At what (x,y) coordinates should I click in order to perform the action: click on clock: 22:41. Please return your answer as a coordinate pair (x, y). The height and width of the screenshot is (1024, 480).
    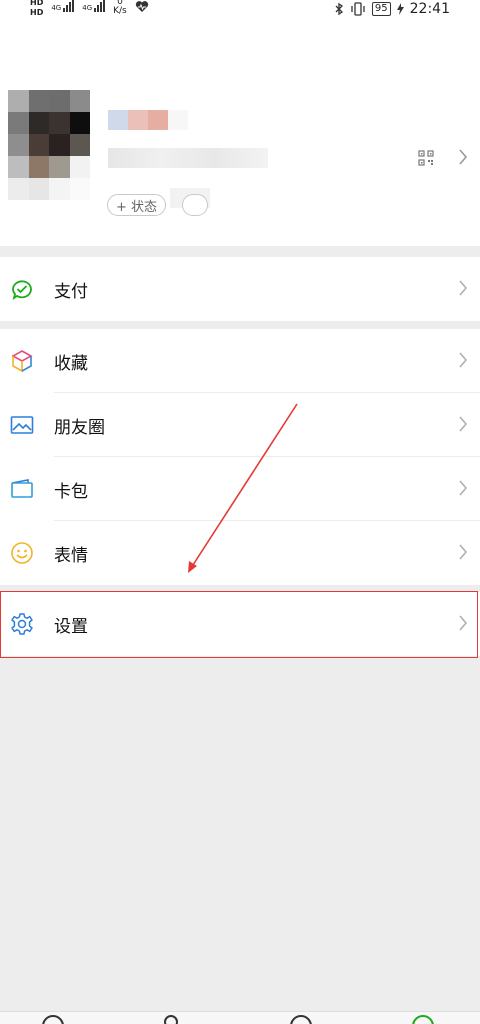
    Looking at the image, I should click on (429, 9).